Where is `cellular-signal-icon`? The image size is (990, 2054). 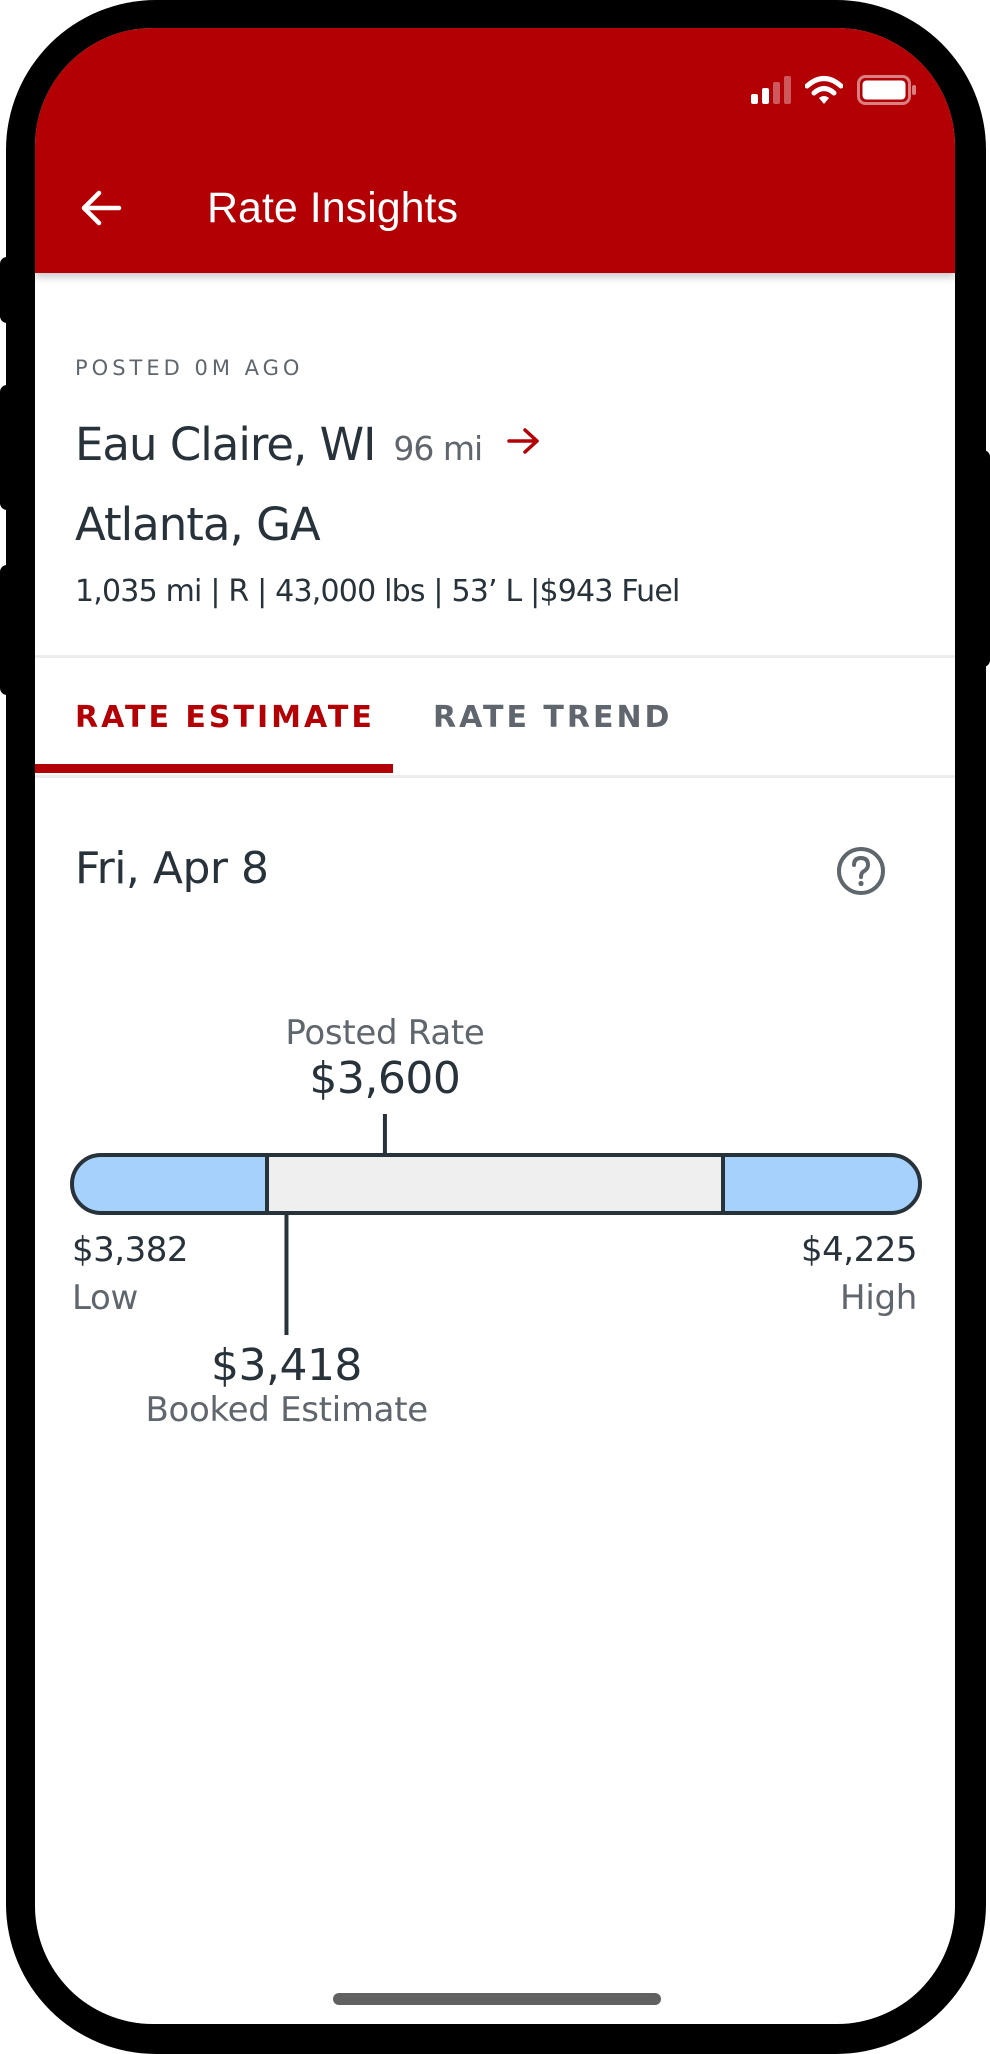 cellular-signal-icon is located at coordinates (771, 90).